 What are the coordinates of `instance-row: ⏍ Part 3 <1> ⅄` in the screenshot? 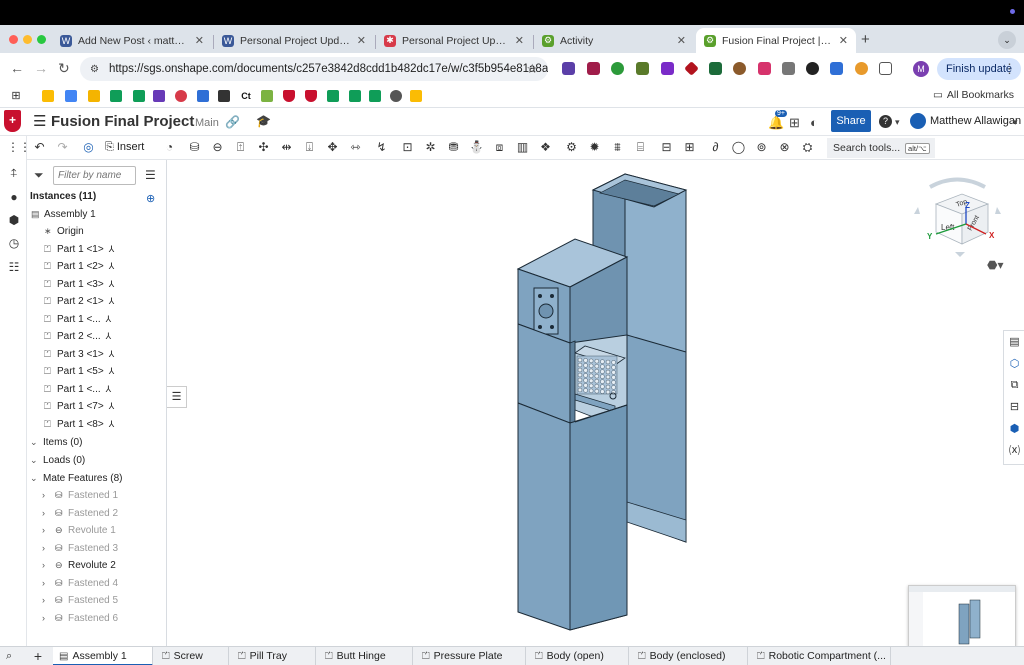 It's located at (97, 354).